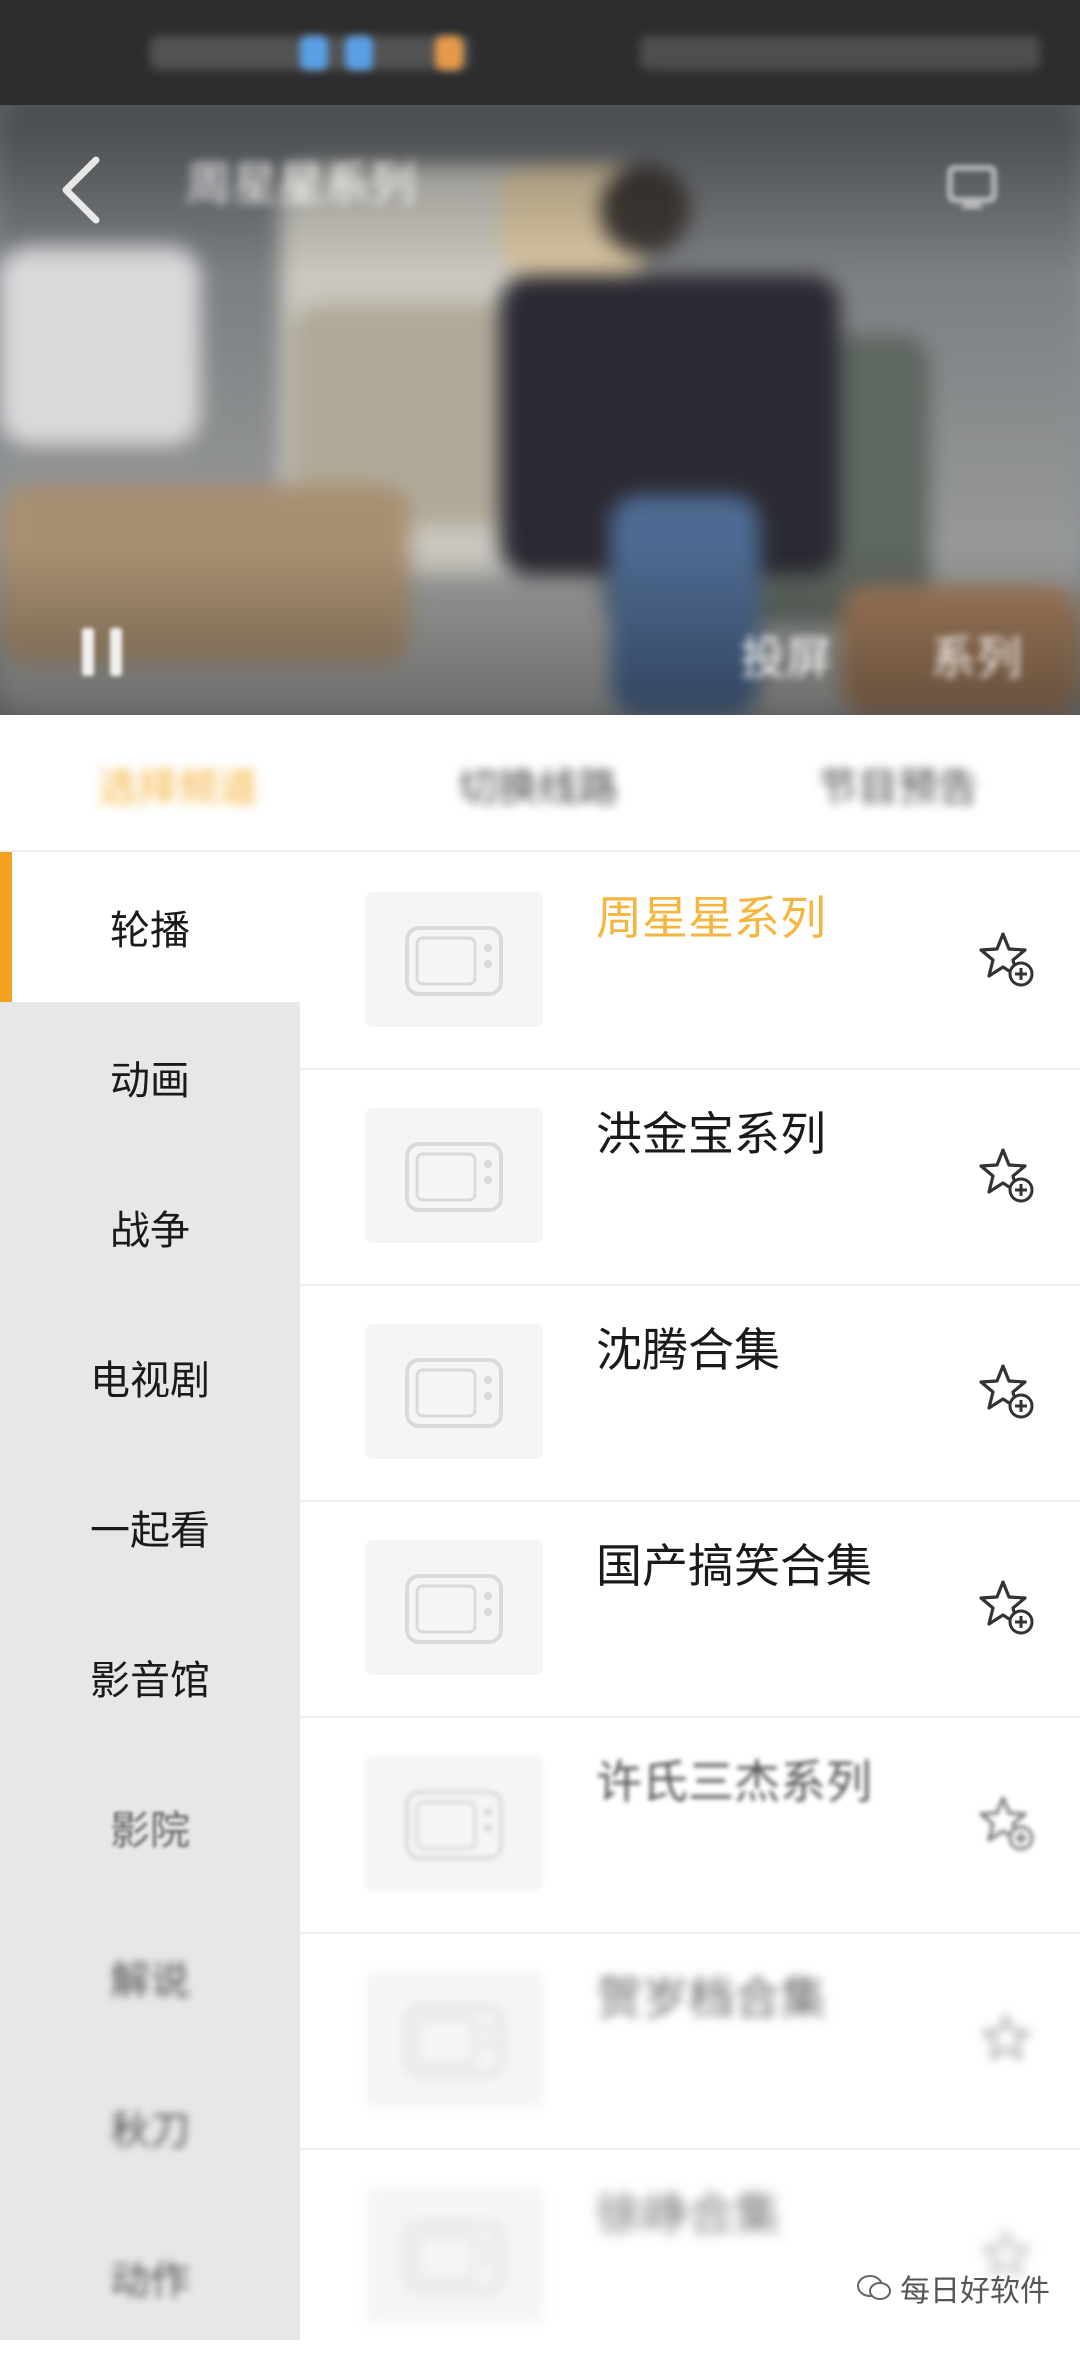 Image resolution: width=1080 pixels, height=2364 pixels. I want to click on channel-row: 徐峥合集, so click(690, 2256).